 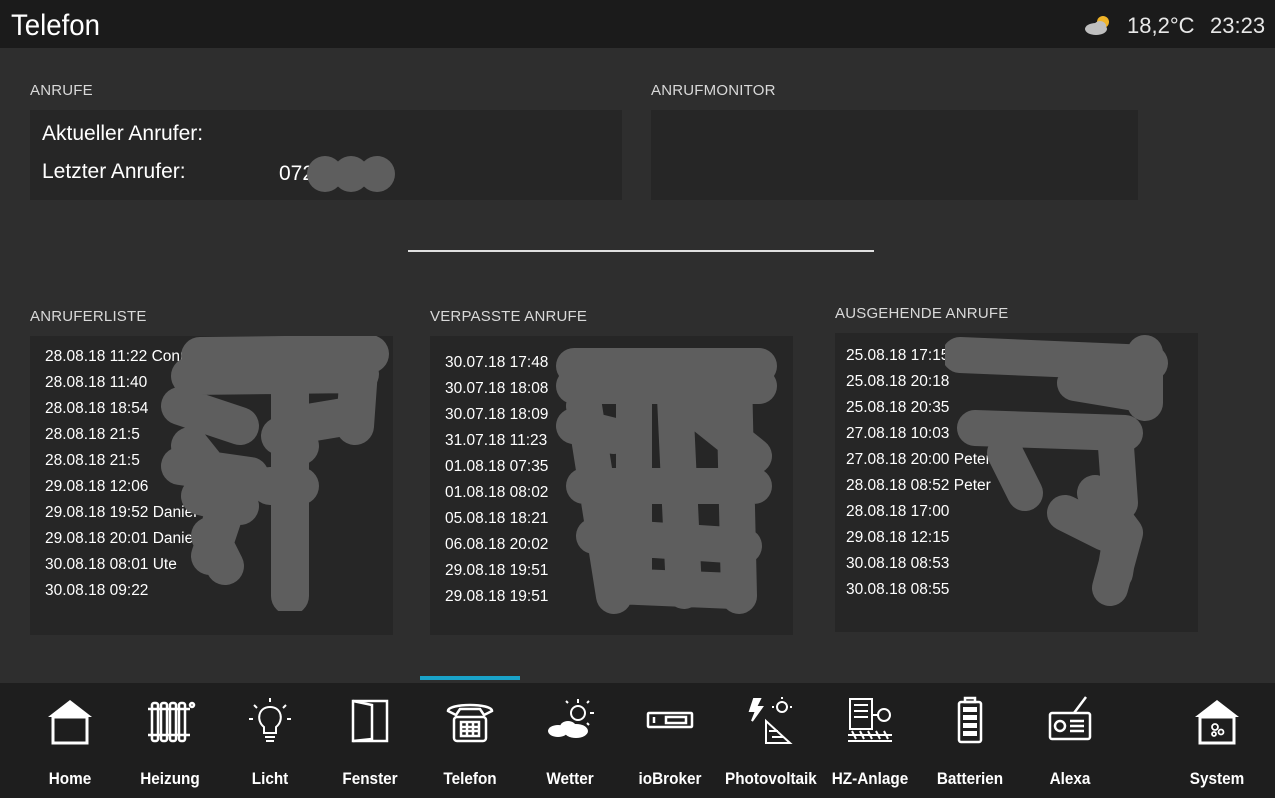 I want to click on list-item: 29.08.18 12:15, so click(x=898, y=537).